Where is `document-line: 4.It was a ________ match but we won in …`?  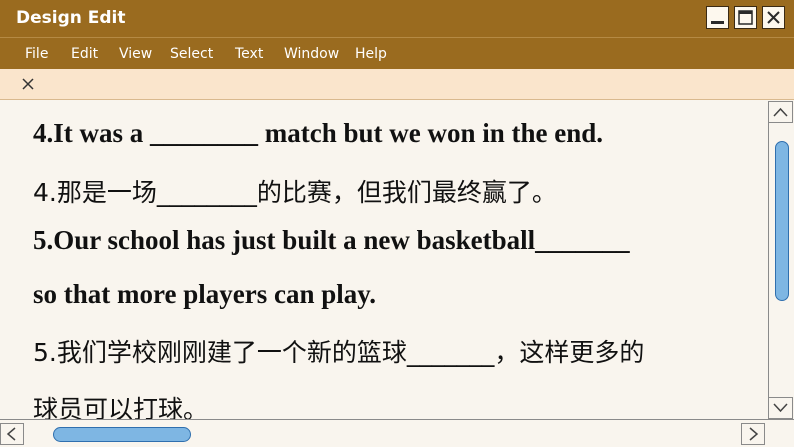 document-line: 4.It was a ________ match but we won in … is located at coordinates (318, 133).